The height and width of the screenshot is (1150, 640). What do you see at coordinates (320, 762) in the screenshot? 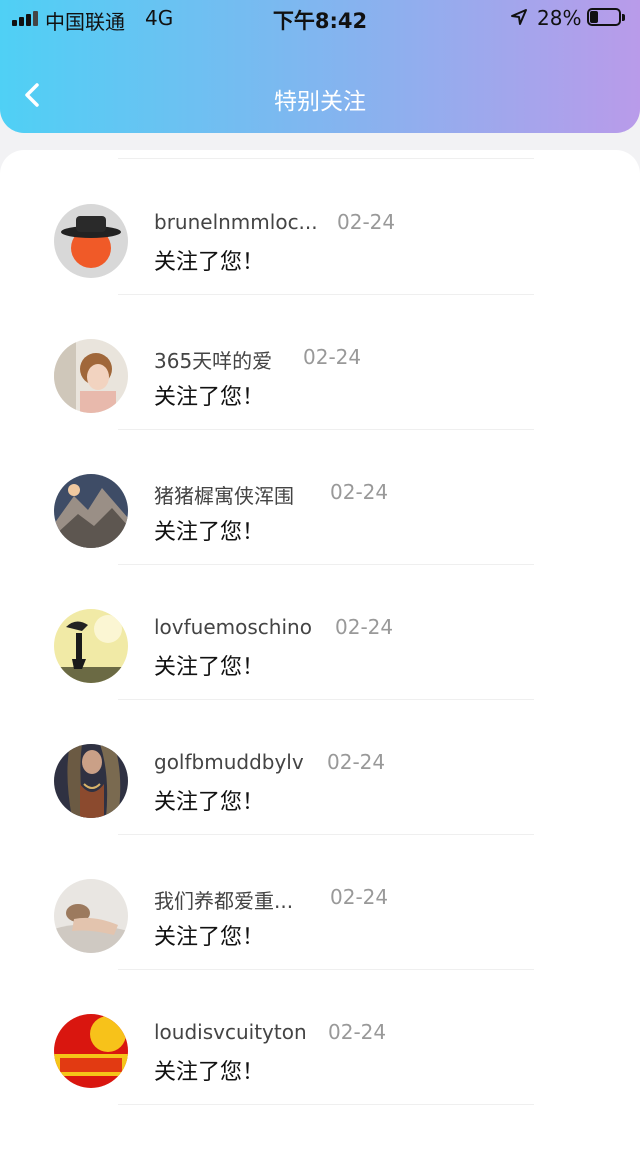
I see `notification-item: golfbmuddbylv 02-24 关注了您！` at bounding box center [320, 762].